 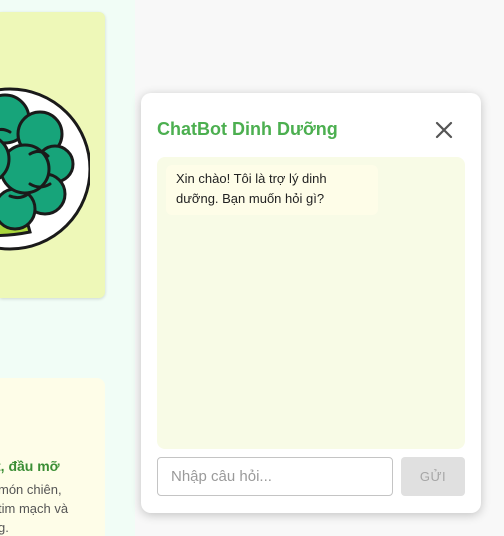 I want to click on broccoli-image, so click(x=45, y=169).